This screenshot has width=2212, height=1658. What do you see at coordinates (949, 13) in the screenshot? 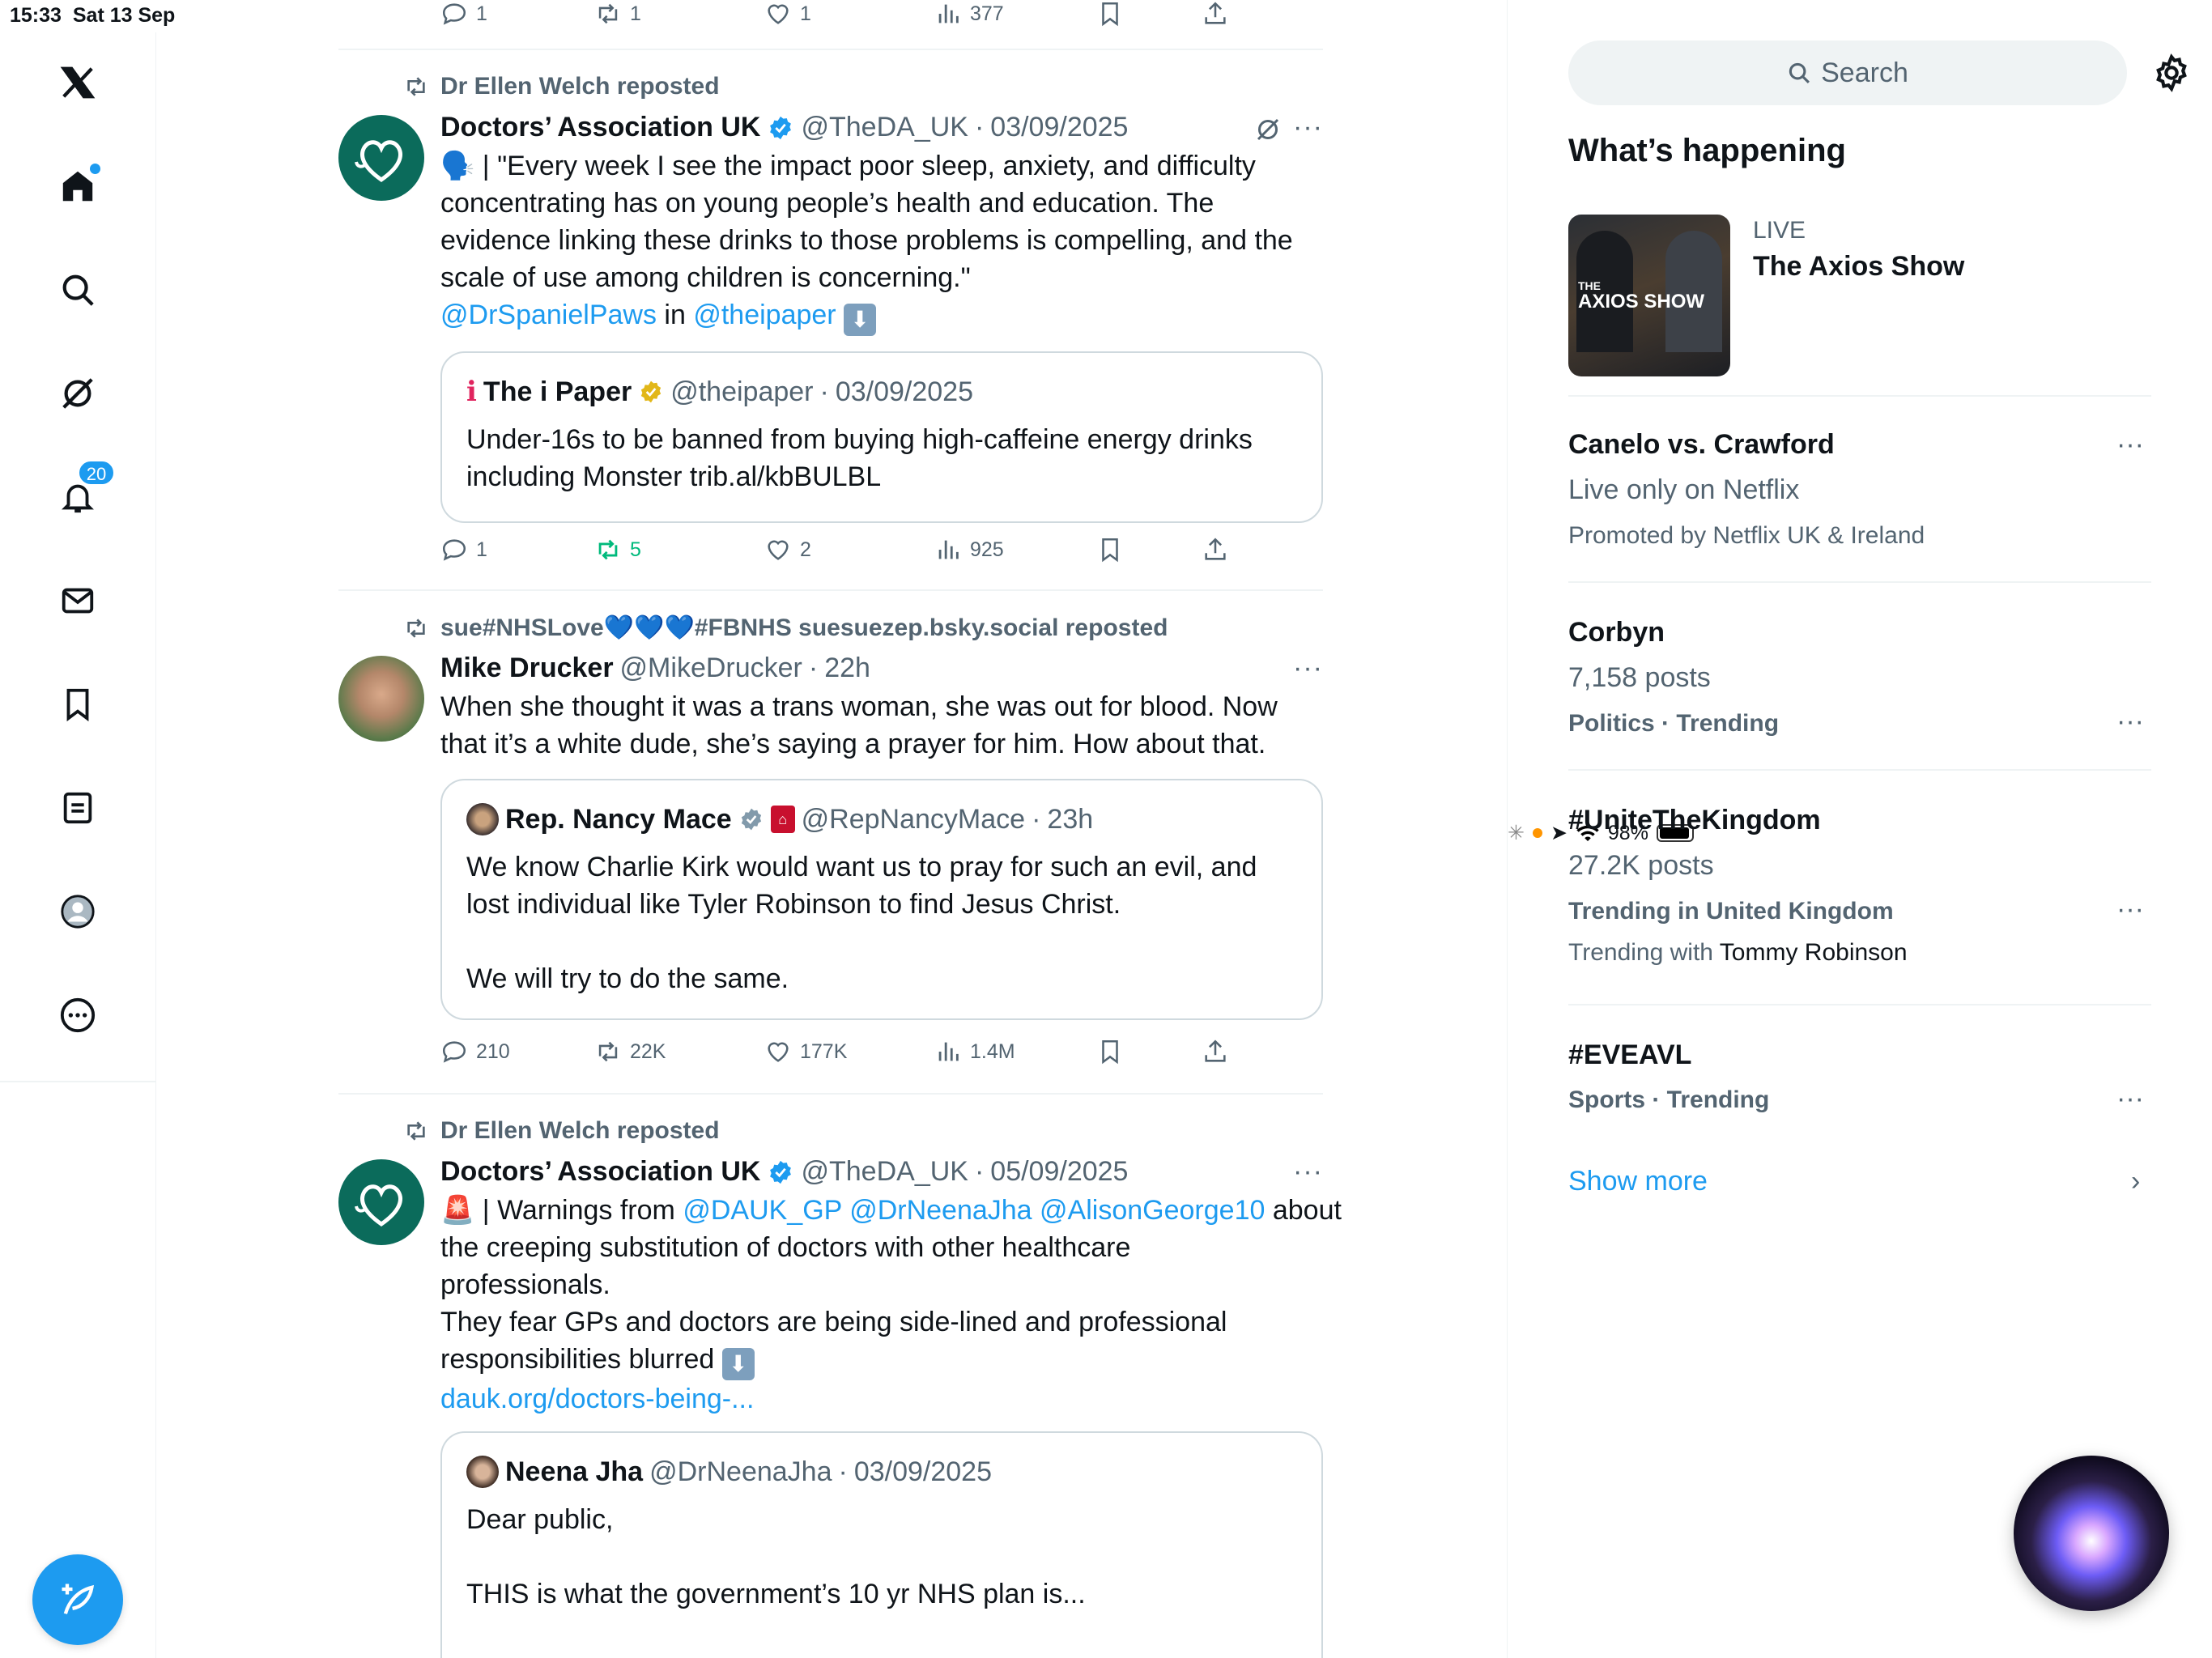
I see `views-icon` at bounding box center [949, 13].